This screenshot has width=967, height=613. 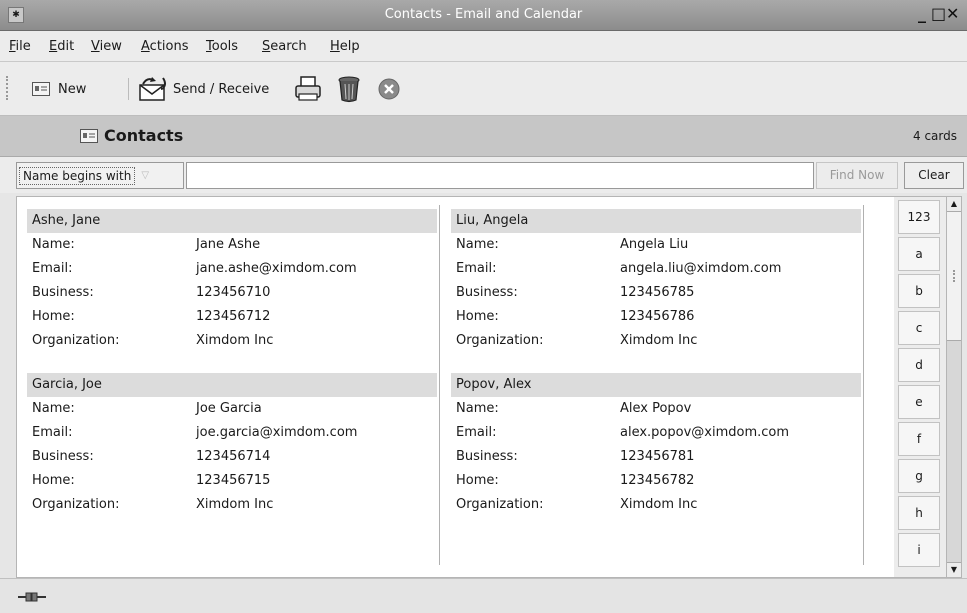 I want to click on contact-card-title: Garcia, Joe, so click(x=232, y=385).